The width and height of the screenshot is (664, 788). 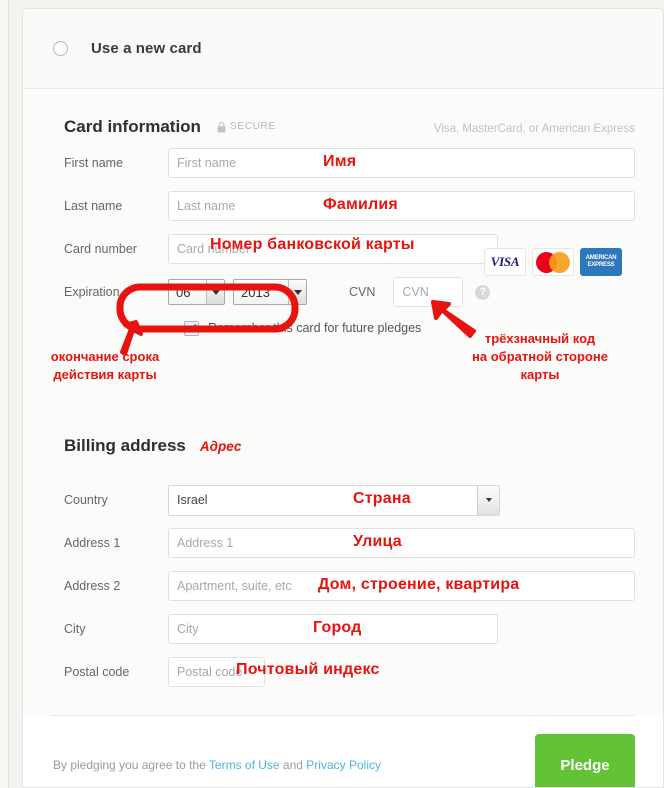 I want to click on last-name-placeholder: Last name, so click(x=206, y=206).